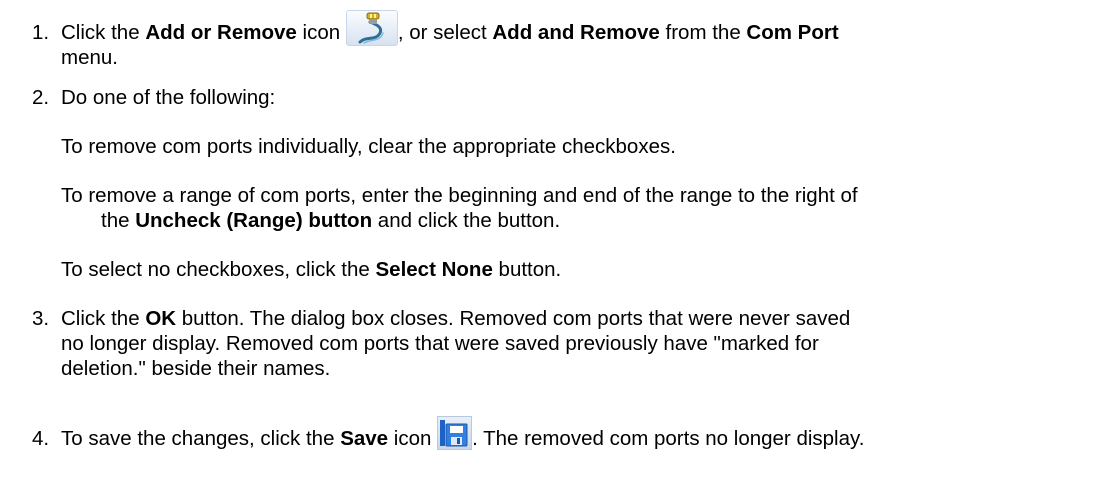 The image size is (1115, 489). I want to click on save-label: Save, so click(364, 438).